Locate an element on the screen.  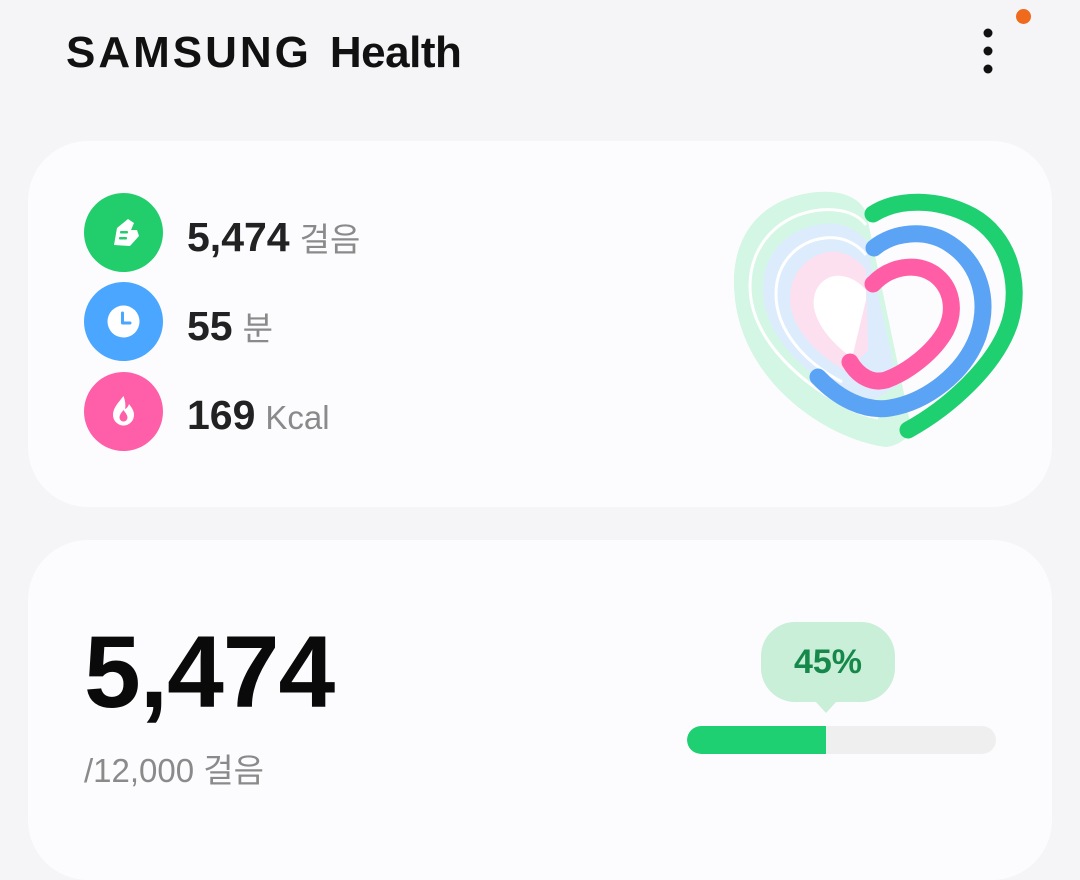
steps-value: 5,474 is located at coordinates (238, 237).